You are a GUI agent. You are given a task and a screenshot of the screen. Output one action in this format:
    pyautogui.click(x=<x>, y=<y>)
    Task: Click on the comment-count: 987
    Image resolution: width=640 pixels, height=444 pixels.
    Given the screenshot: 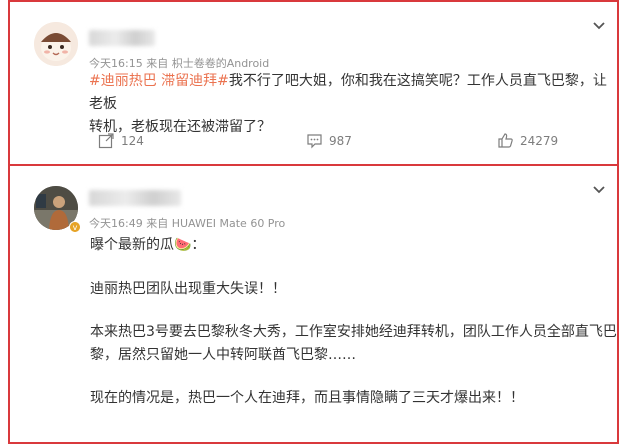 What is the action you would take?
    pyautogui.click(x=340, y=140)
    